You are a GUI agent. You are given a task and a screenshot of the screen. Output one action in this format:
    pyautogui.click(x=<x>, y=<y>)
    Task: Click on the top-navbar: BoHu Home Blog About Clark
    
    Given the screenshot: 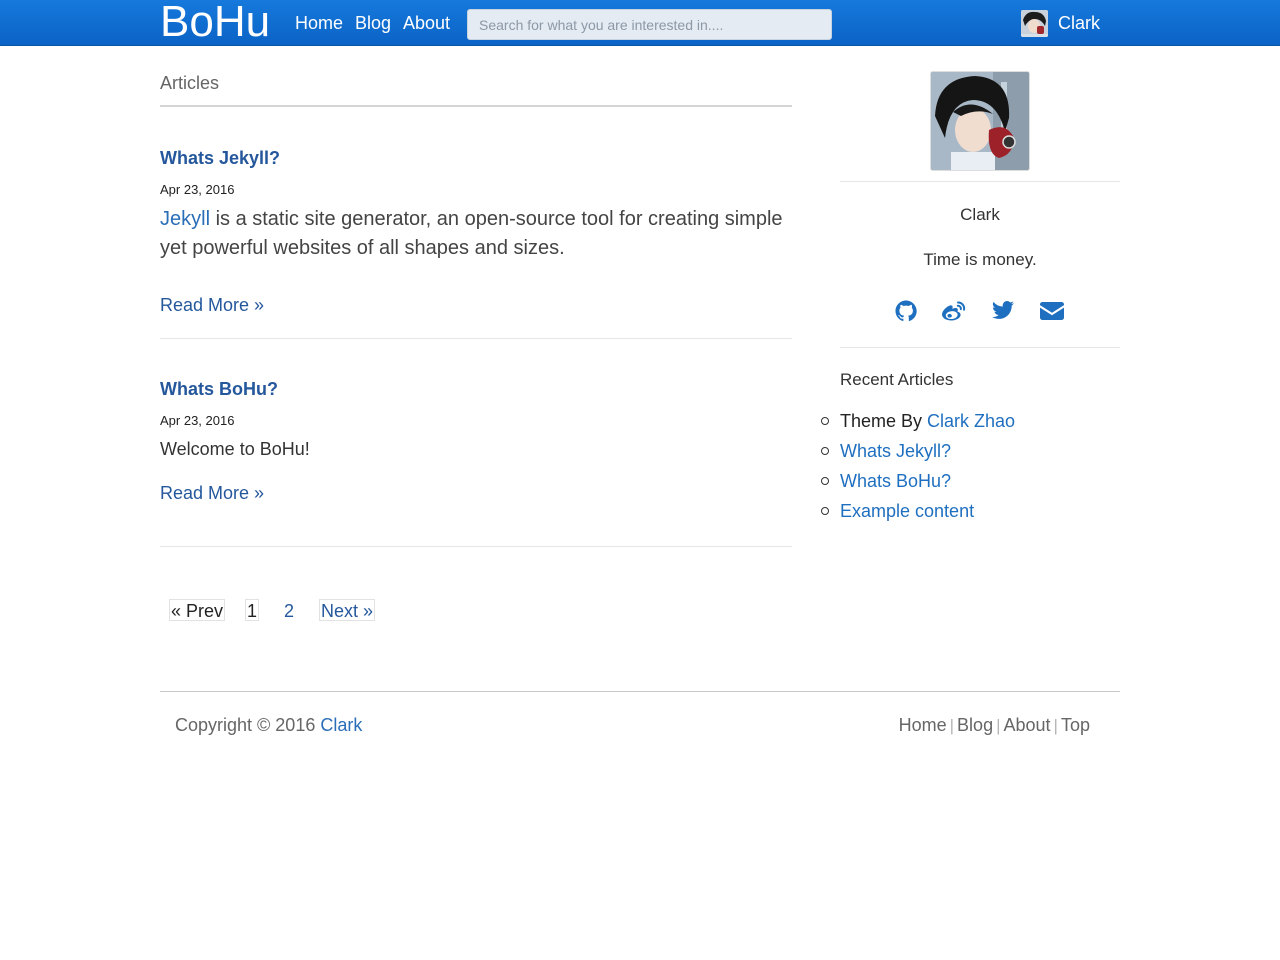 What is the action you would take?
    pyautogui.click(x=640, y=23)
    